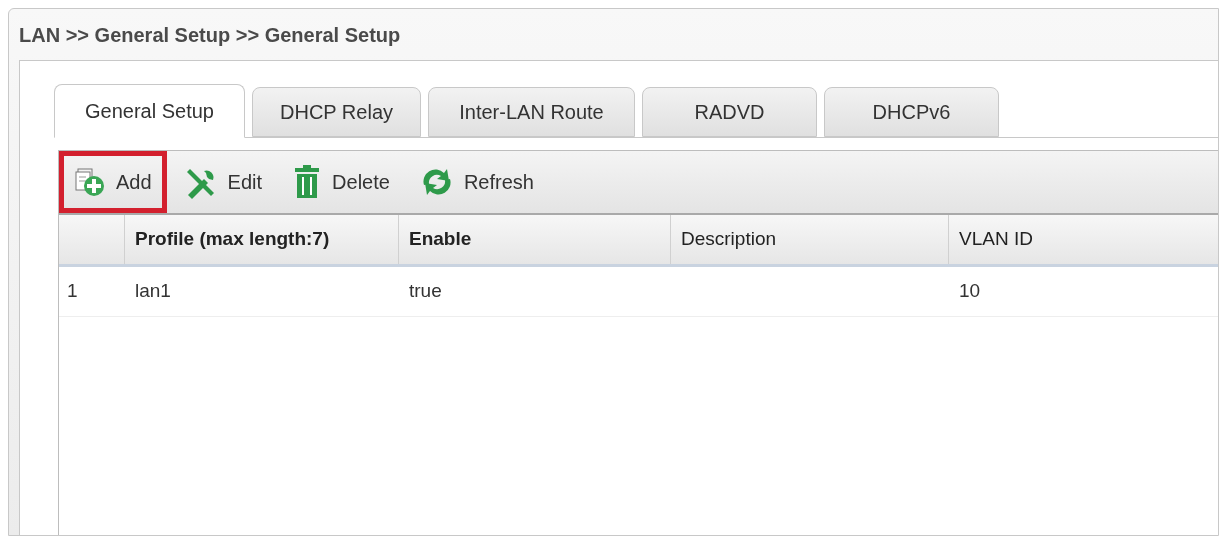  What do you see at coordinates (341, 182) in the screenshot?
I see `delete-button: Delete` at bounding box center [341, 182].